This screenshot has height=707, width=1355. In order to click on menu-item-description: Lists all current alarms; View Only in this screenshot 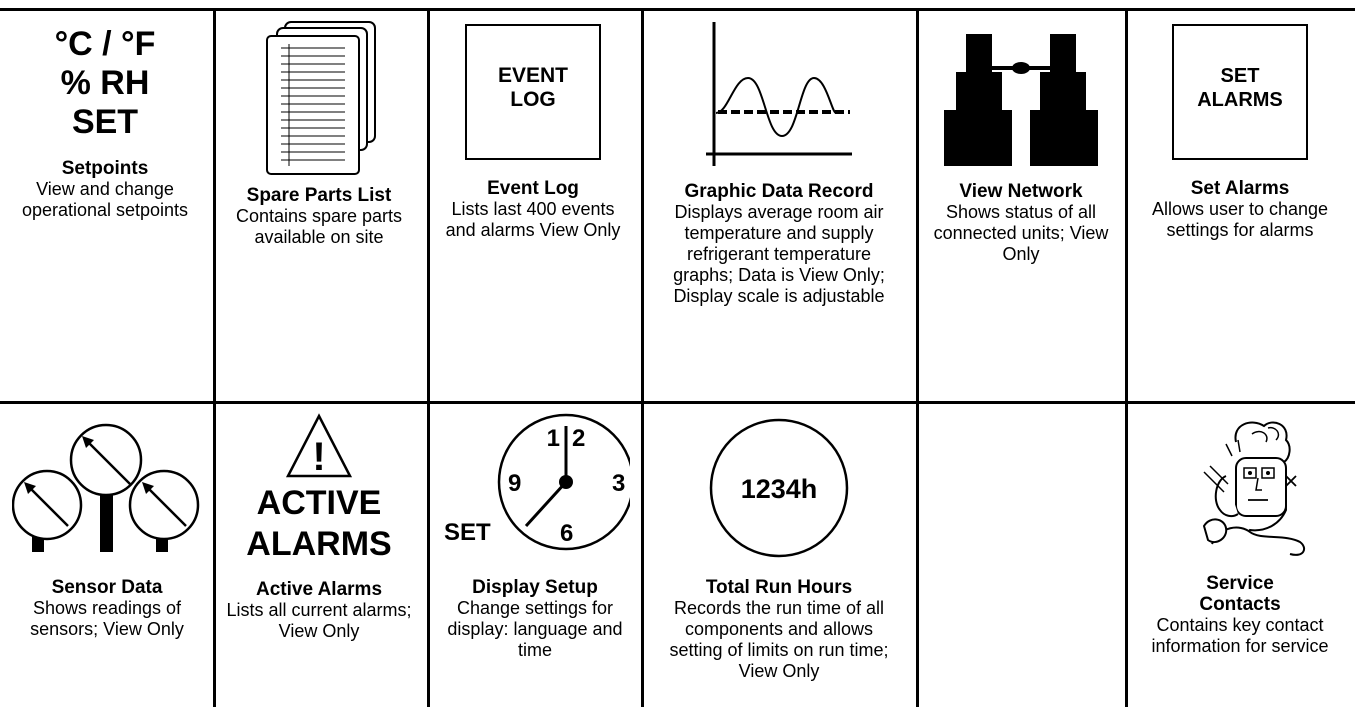, I will do `click(319, 620)`.